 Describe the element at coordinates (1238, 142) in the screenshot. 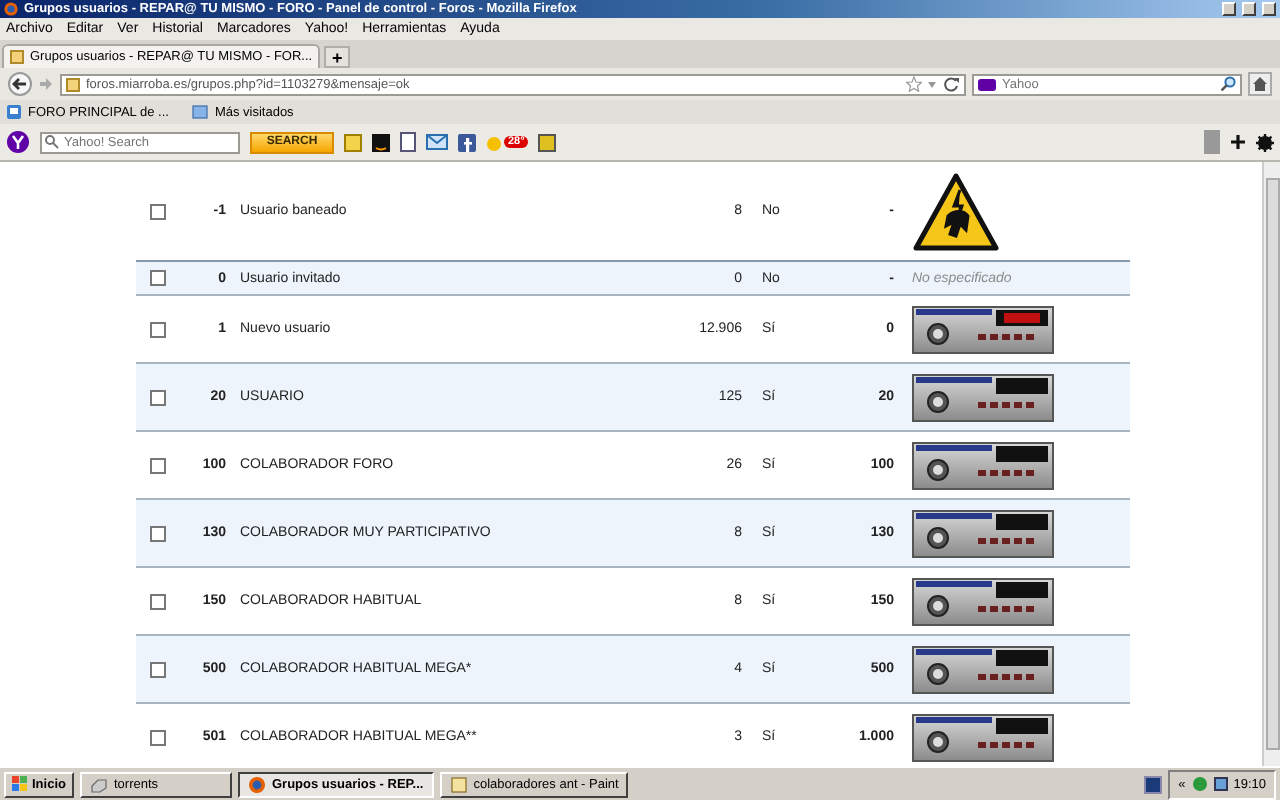

I see `add-icon` at that location.